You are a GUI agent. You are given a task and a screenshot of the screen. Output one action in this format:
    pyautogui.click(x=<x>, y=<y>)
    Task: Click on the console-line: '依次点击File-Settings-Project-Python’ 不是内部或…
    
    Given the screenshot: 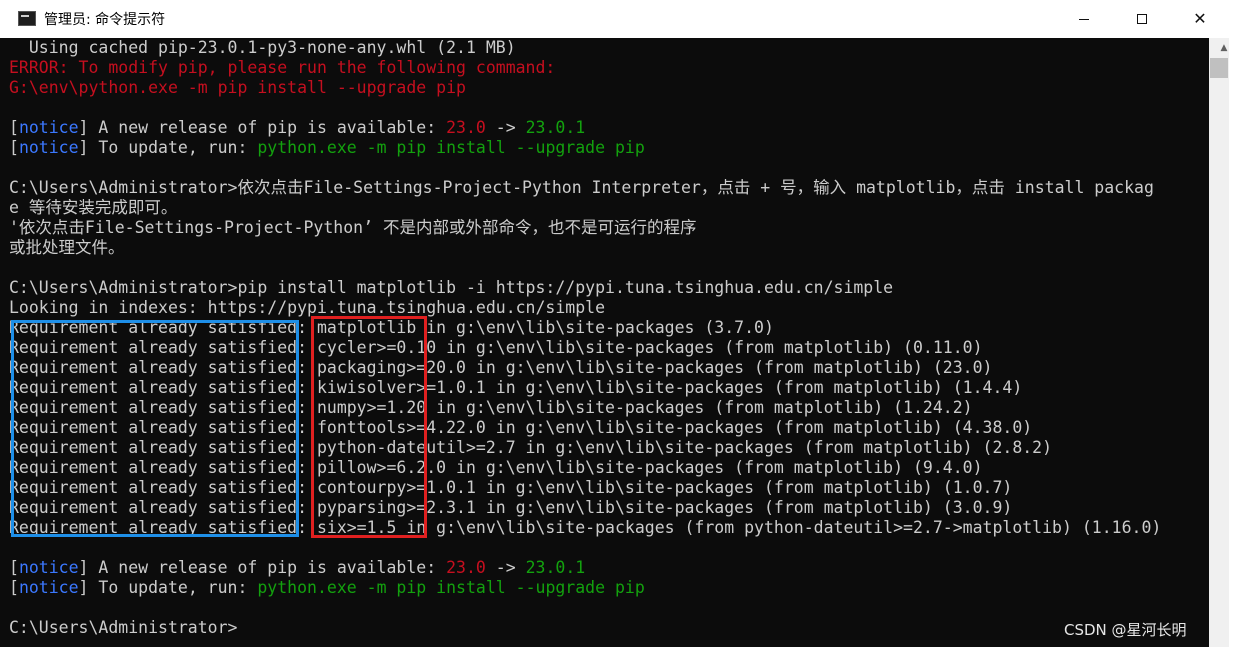 What is the action you would take?
    pyautogui.click(x=353, y=227)
    